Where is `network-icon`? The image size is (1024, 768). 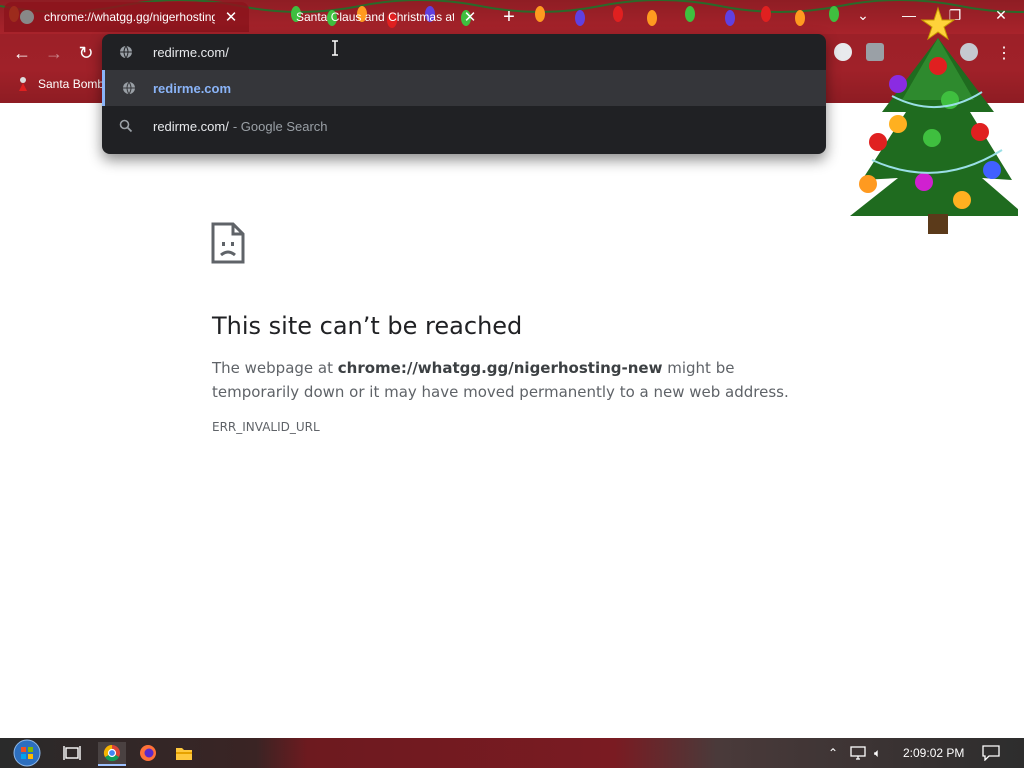 network-icon is located at coordinates (858, 753).